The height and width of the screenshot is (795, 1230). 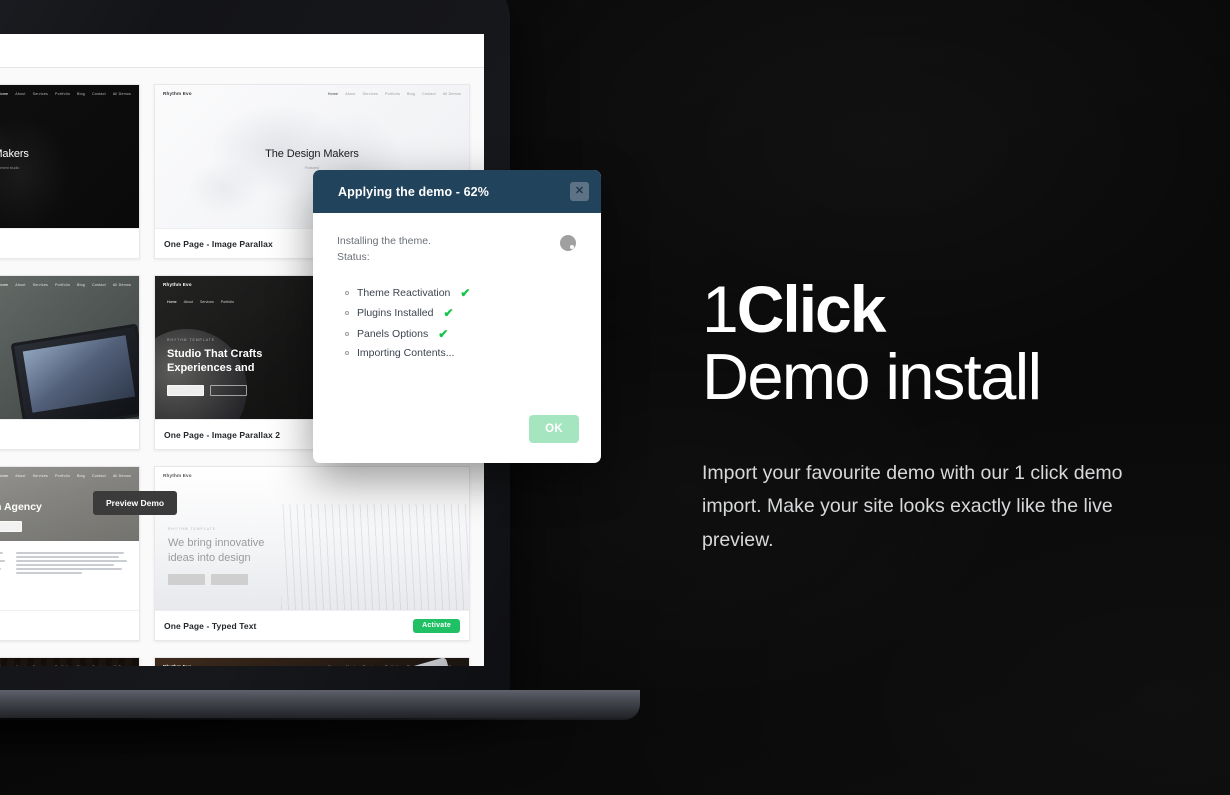 What do you see at coordinates (720, 309) in the screenshot?
I see `promo-title-one: 1` at bounding box center [720, 309].